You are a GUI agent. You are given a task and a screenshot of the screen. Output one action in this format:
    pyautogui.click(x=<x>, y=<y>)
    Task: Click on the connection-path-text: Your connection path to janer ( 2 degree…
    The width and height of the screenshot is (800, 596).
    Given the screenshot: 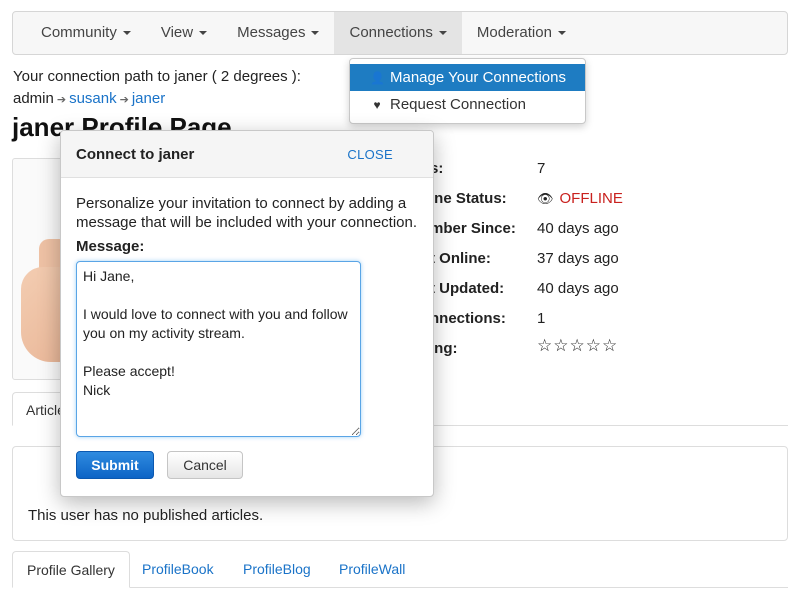 What is the action you would take?
    pyautogui.click(x=157, y=76)
    